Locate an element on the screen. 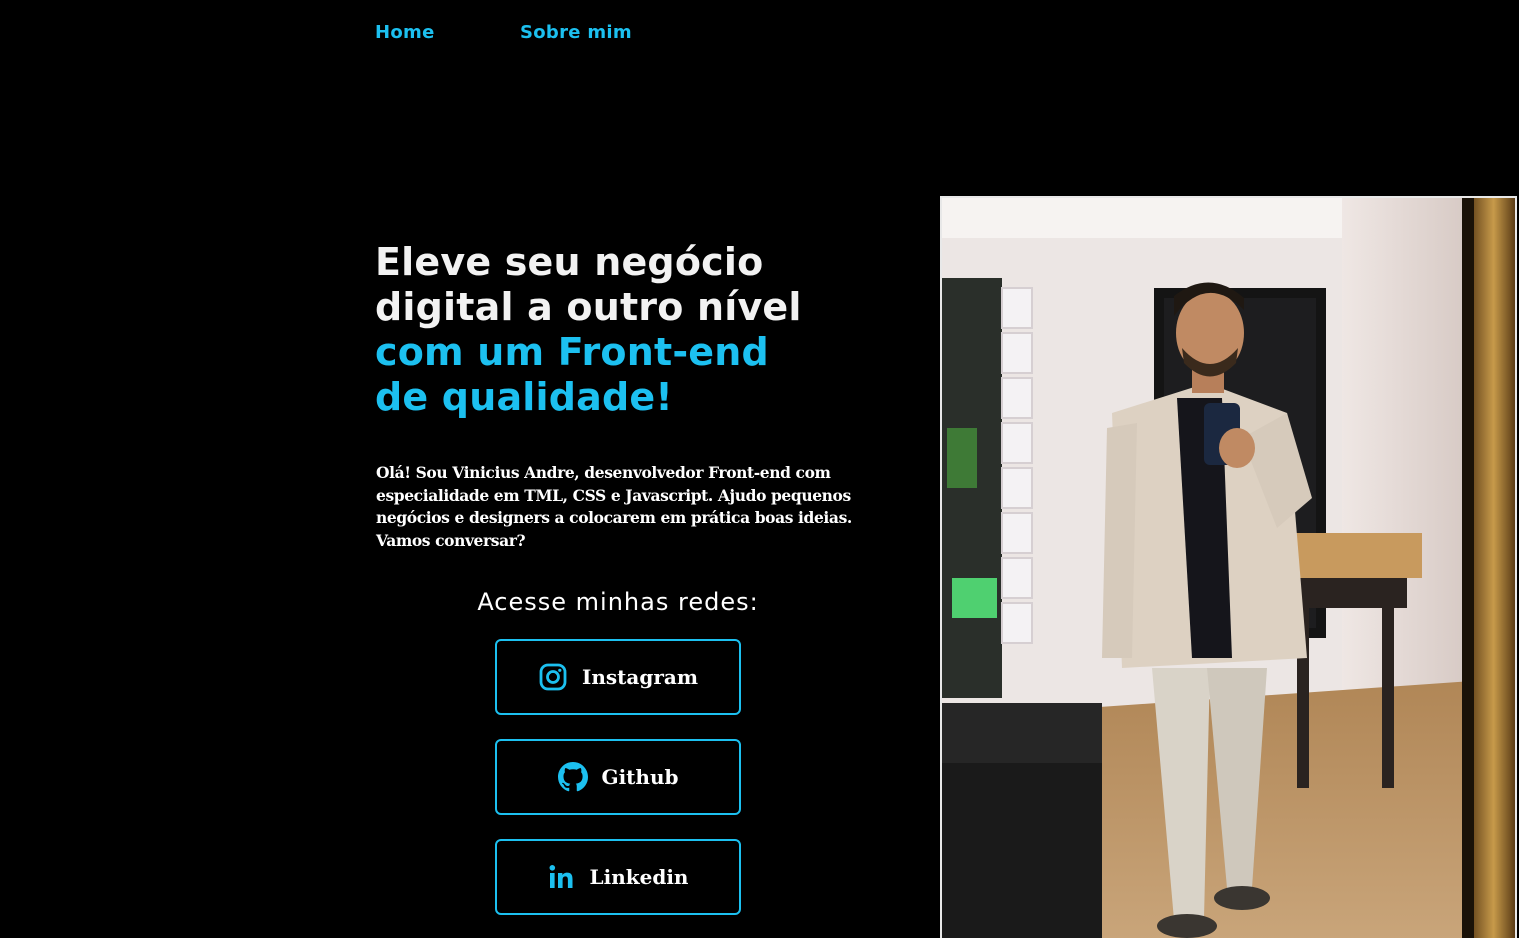 The width and height of the screenshot is (1519, 938). github-button: Github is located at coordinates (618, 777).